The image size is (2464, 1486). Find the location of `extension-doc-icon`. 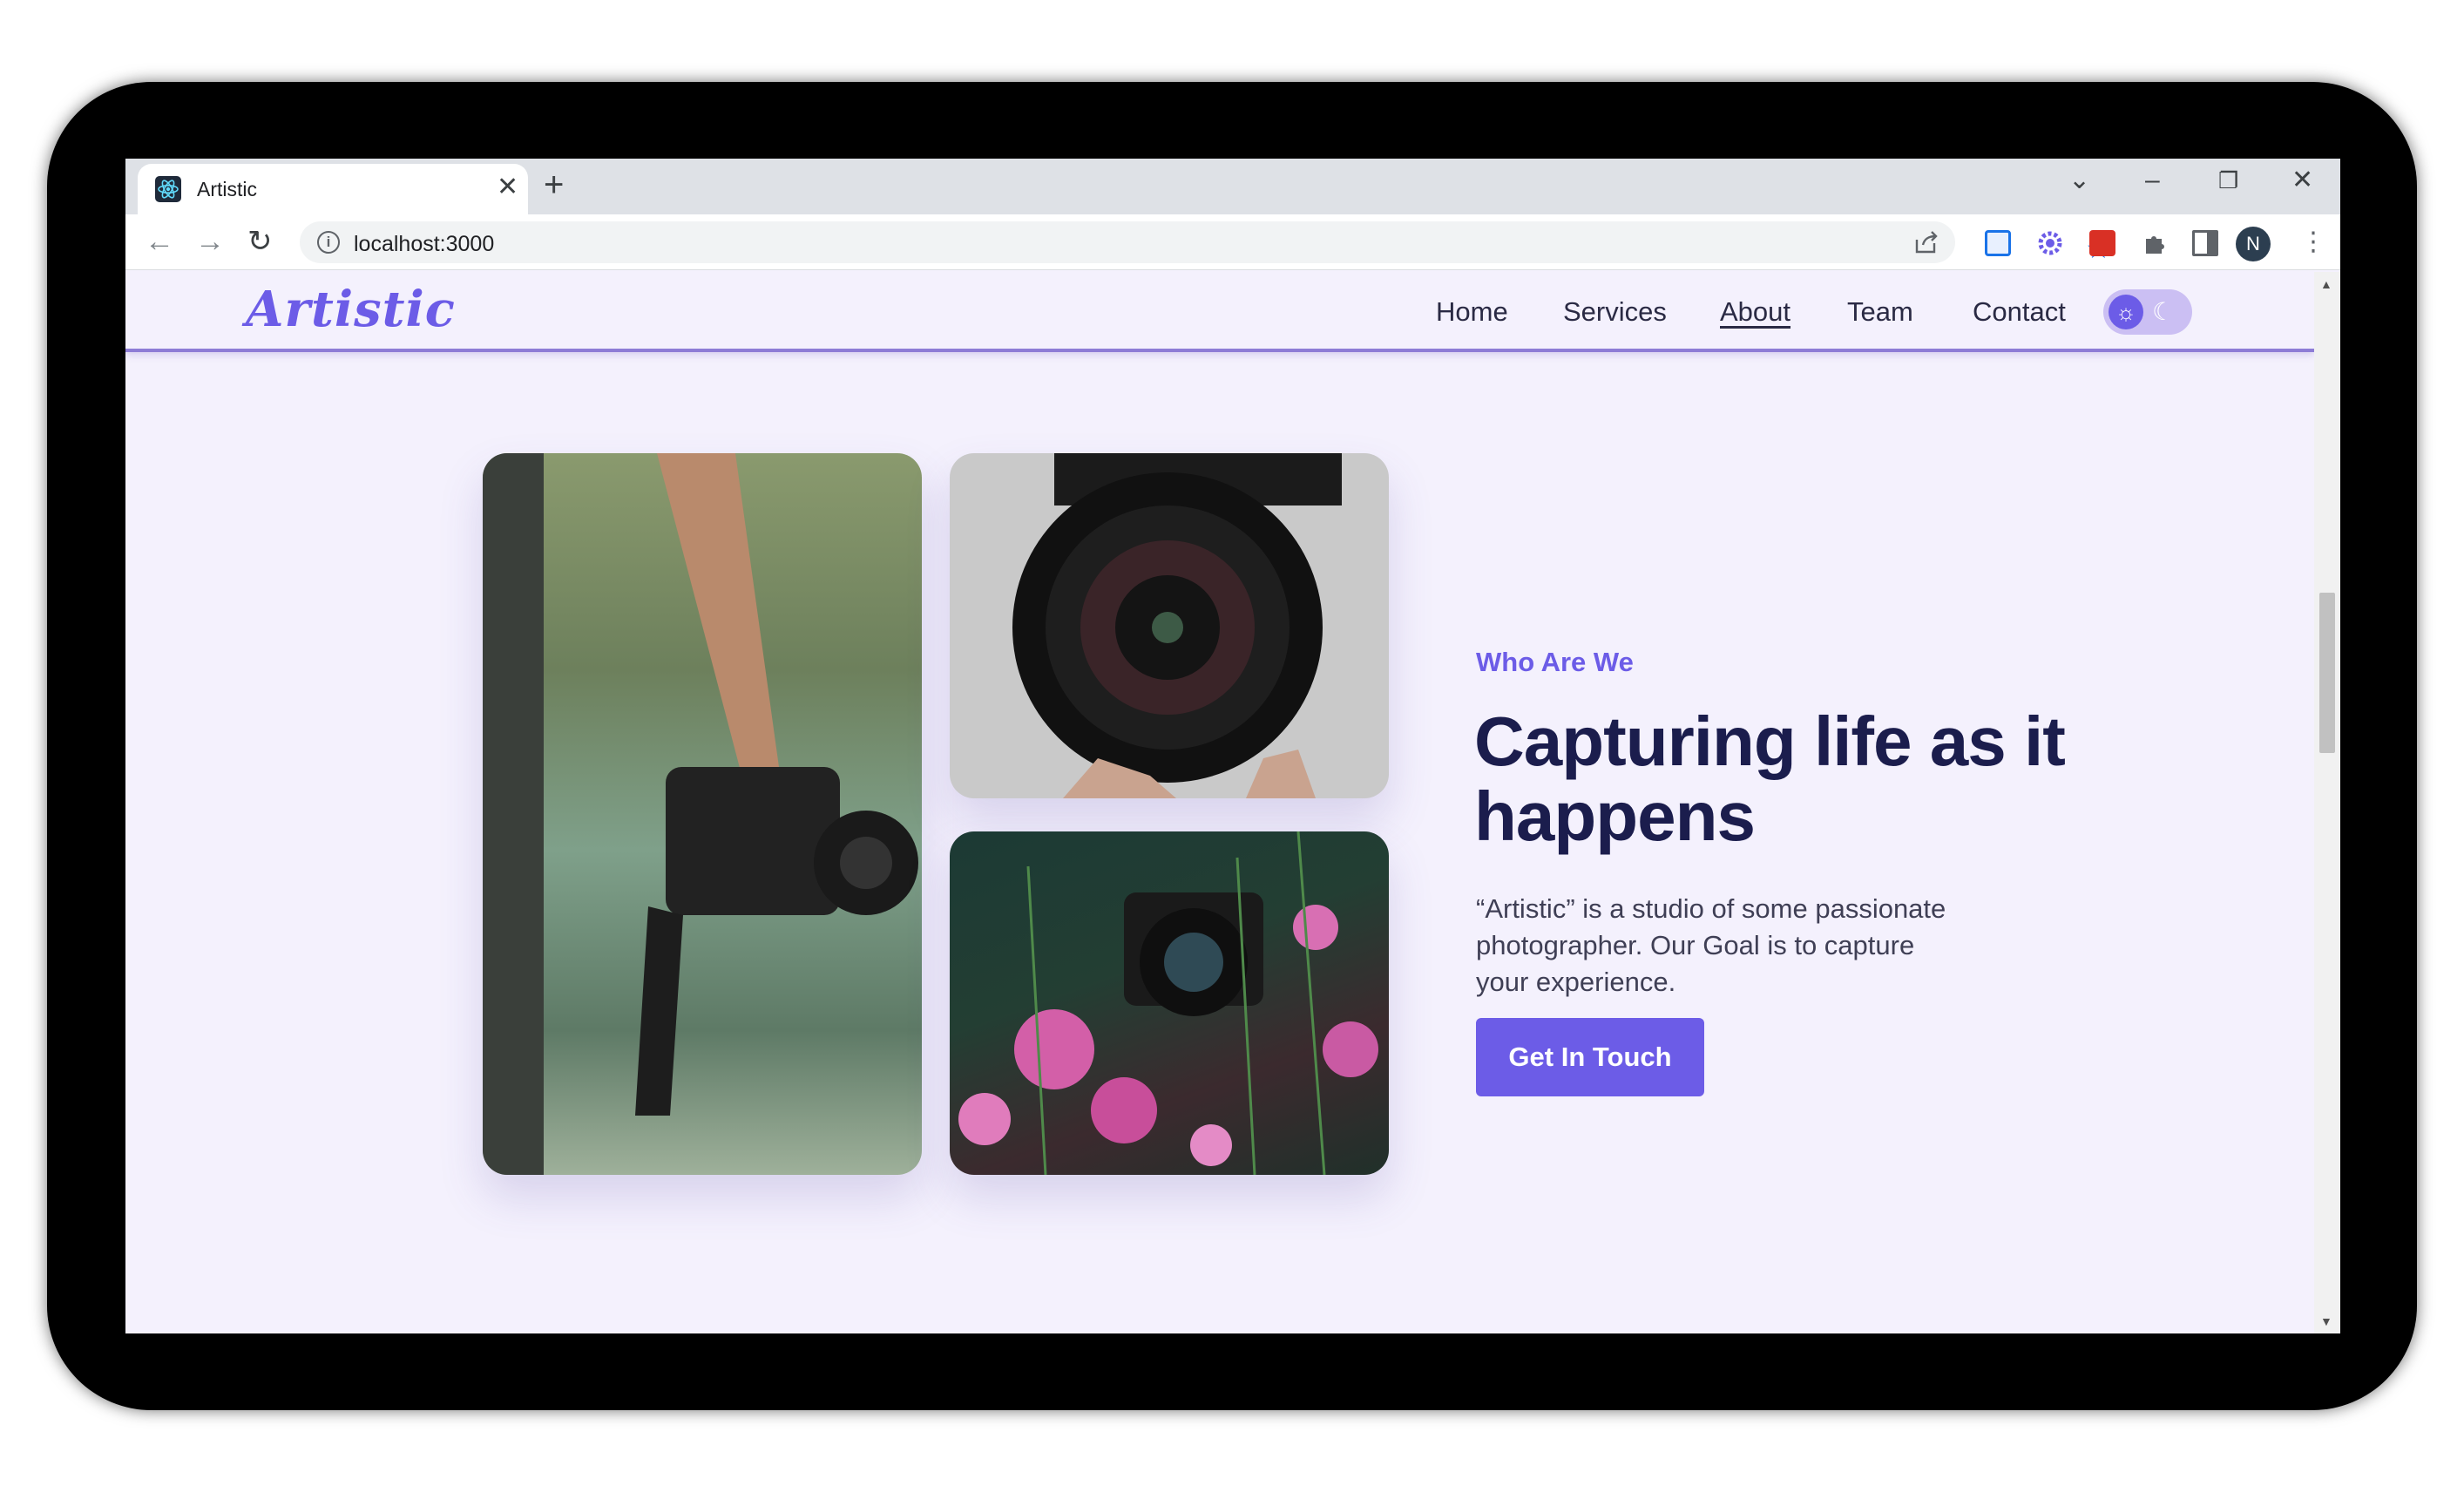

extension-doc-icon is located at coordinates (1998, 243).